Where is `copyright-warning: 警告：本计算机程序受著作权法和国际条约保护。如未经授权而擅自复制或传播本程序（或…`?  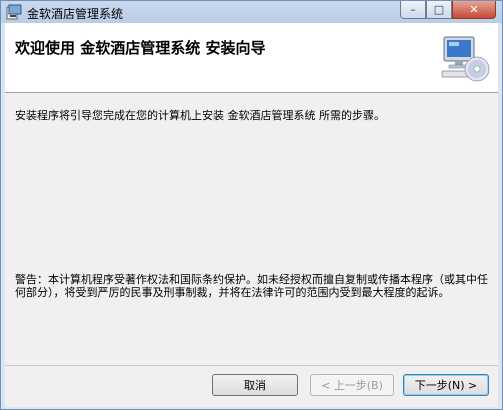
copyright-warning: 警告：本计算机程序受著作权法和国际条约保护。如未经授权而擅自复制或传播本程序（或… is located at coordinates (251, 286).